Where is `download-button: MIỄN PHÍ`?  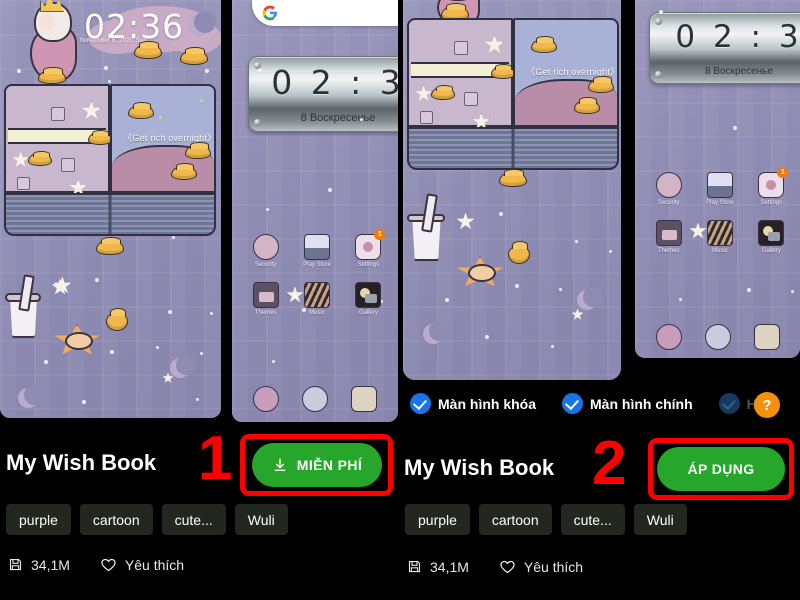 download-button: MIỄN PHÍ is located at coordinates (317, 465).